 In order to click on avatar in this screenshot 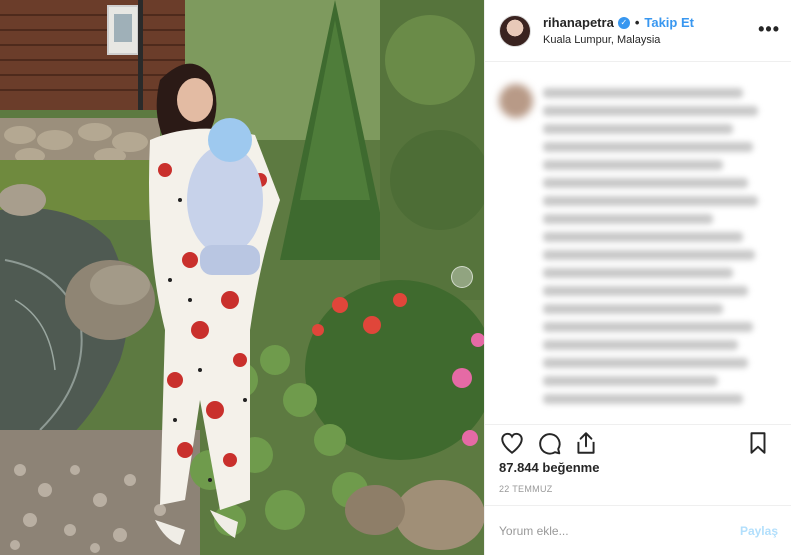, I will do `click(515, 30)`.